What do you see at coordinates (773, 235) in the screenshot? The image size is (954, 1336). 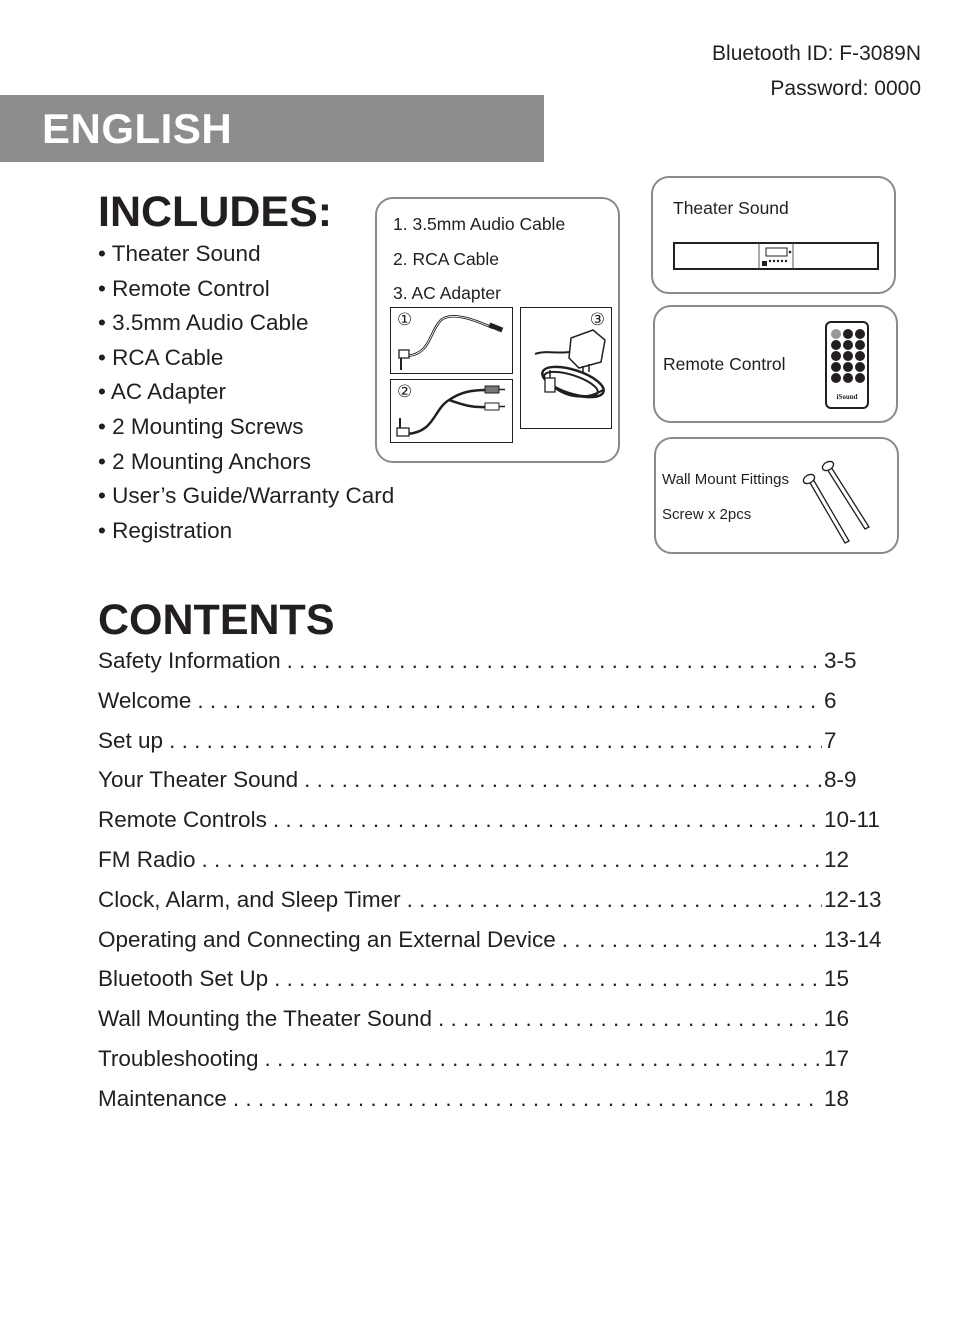 I see `theater-sound-card: Theater Sound` at bounding box center [773, 235].